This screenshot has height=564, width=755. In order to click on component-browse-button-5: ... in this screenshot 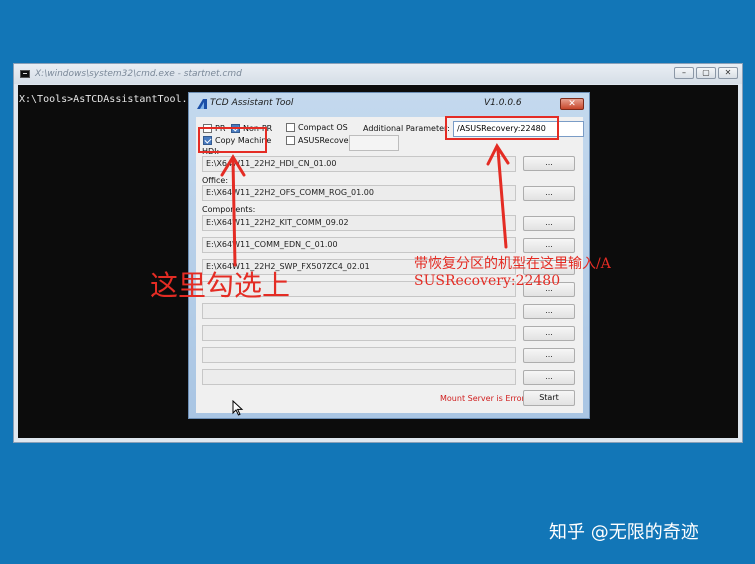, I will do `click(549, 311)`.